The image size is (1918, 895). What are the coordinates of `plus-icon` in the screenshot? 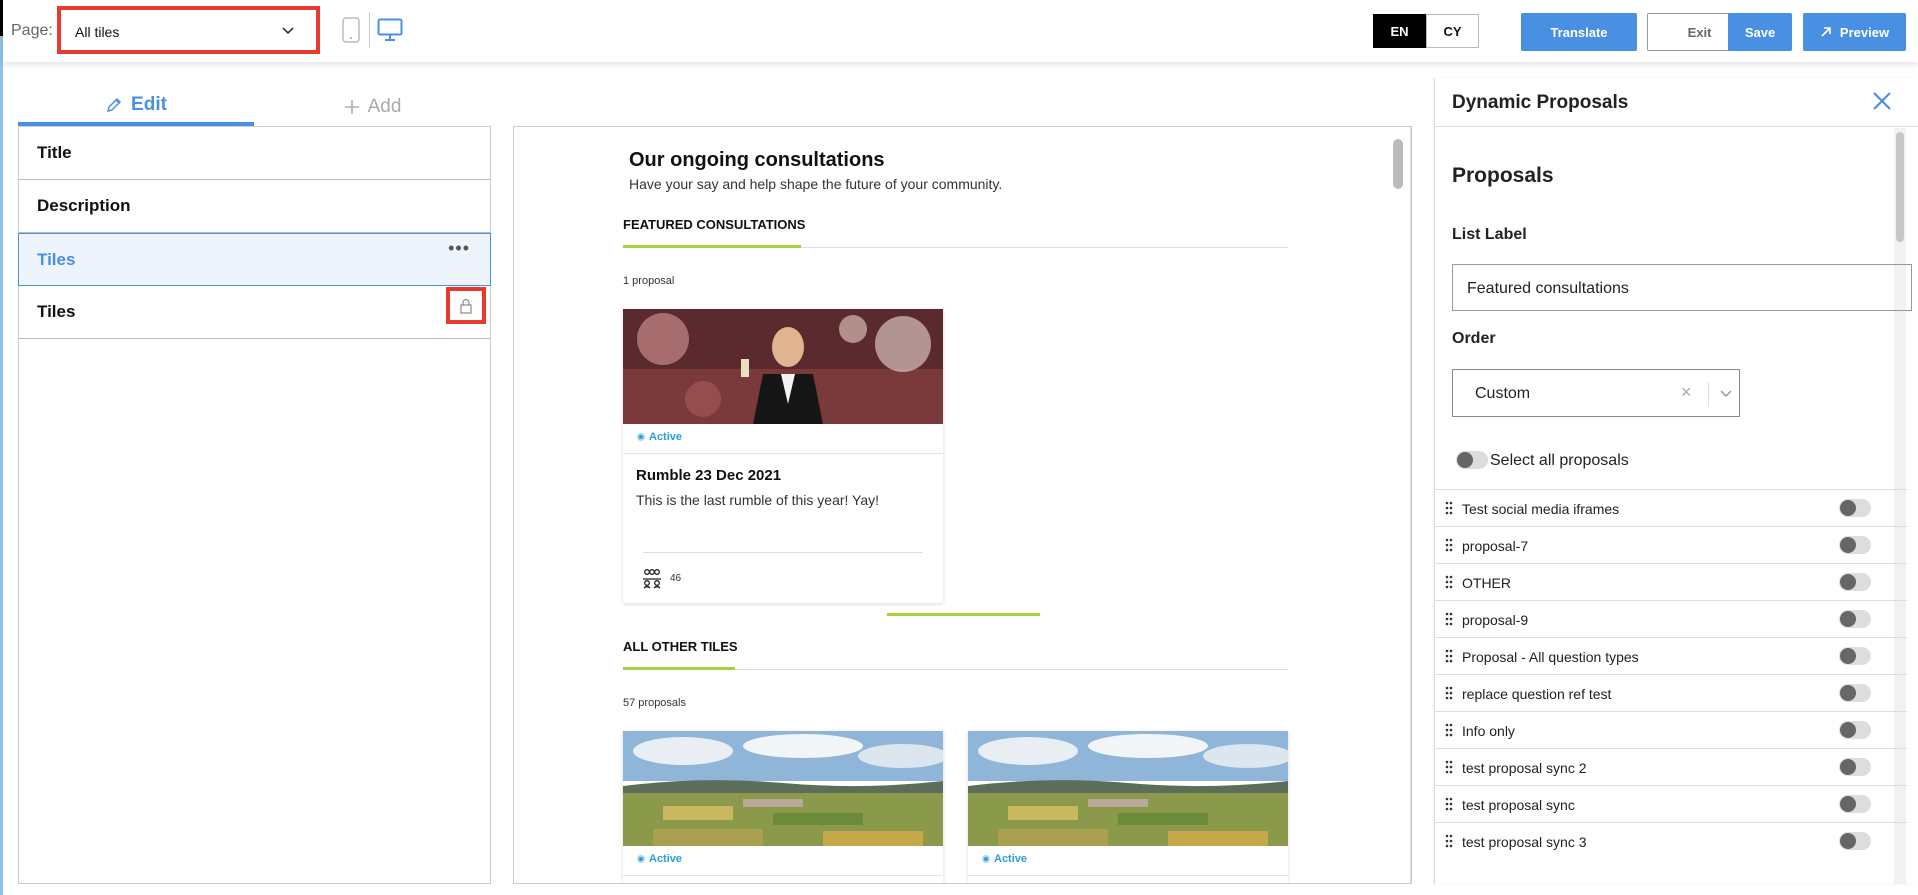 It's located at (351, 107).